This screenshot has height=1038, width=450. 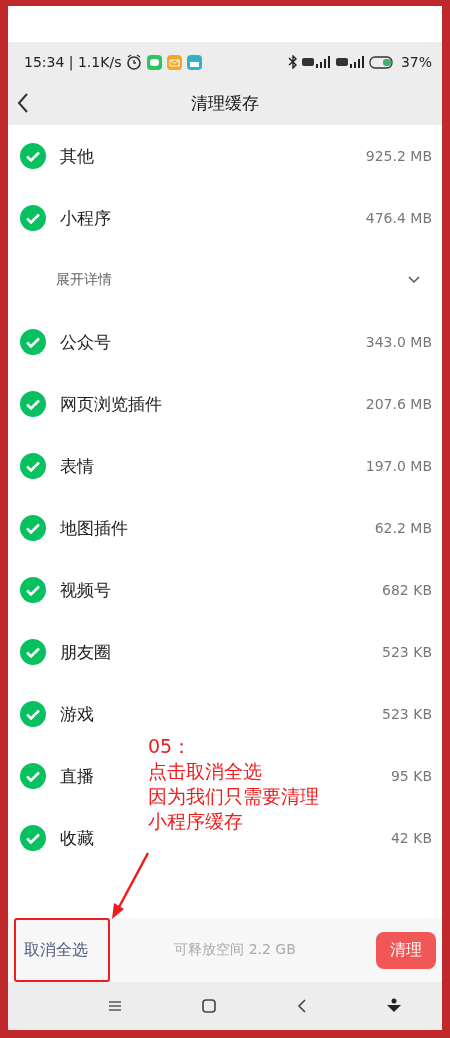 What do you see at coordinates (205, 771) in the screenshot?
I see `annotation-text: 点击取消全选` at bounding box center [205, 771].